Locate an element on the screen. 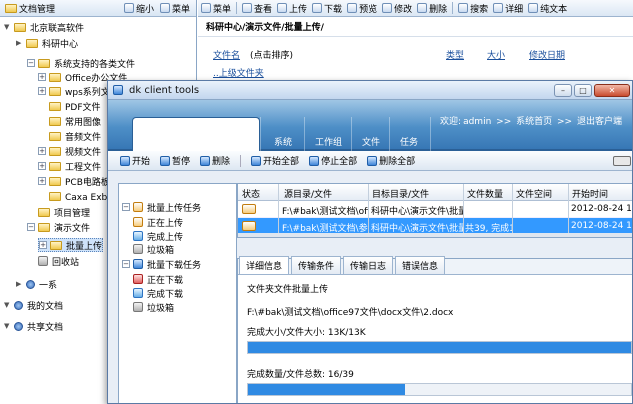 Image resolution: width=633 pixels, height=404 pixels. close-button: ✕ is located at coordinates (612, 90).